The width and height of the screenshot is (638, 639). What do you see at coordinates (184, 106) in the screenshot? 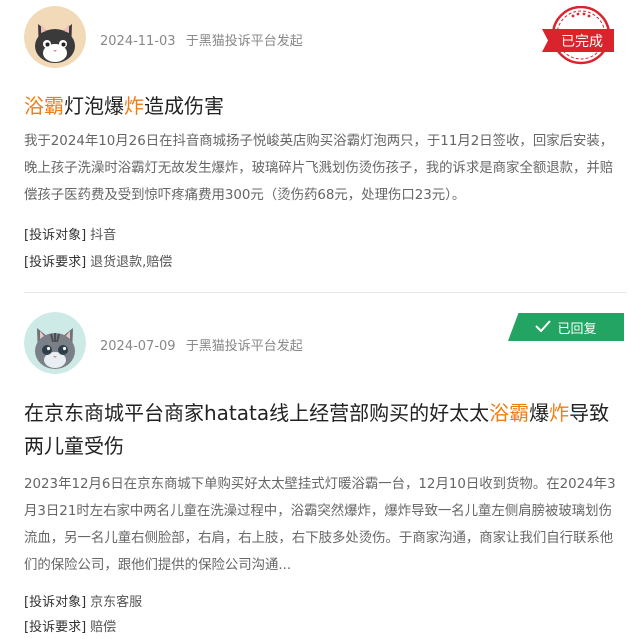
I see `title-text: 造成伤害` at bounding box center [184, 106].